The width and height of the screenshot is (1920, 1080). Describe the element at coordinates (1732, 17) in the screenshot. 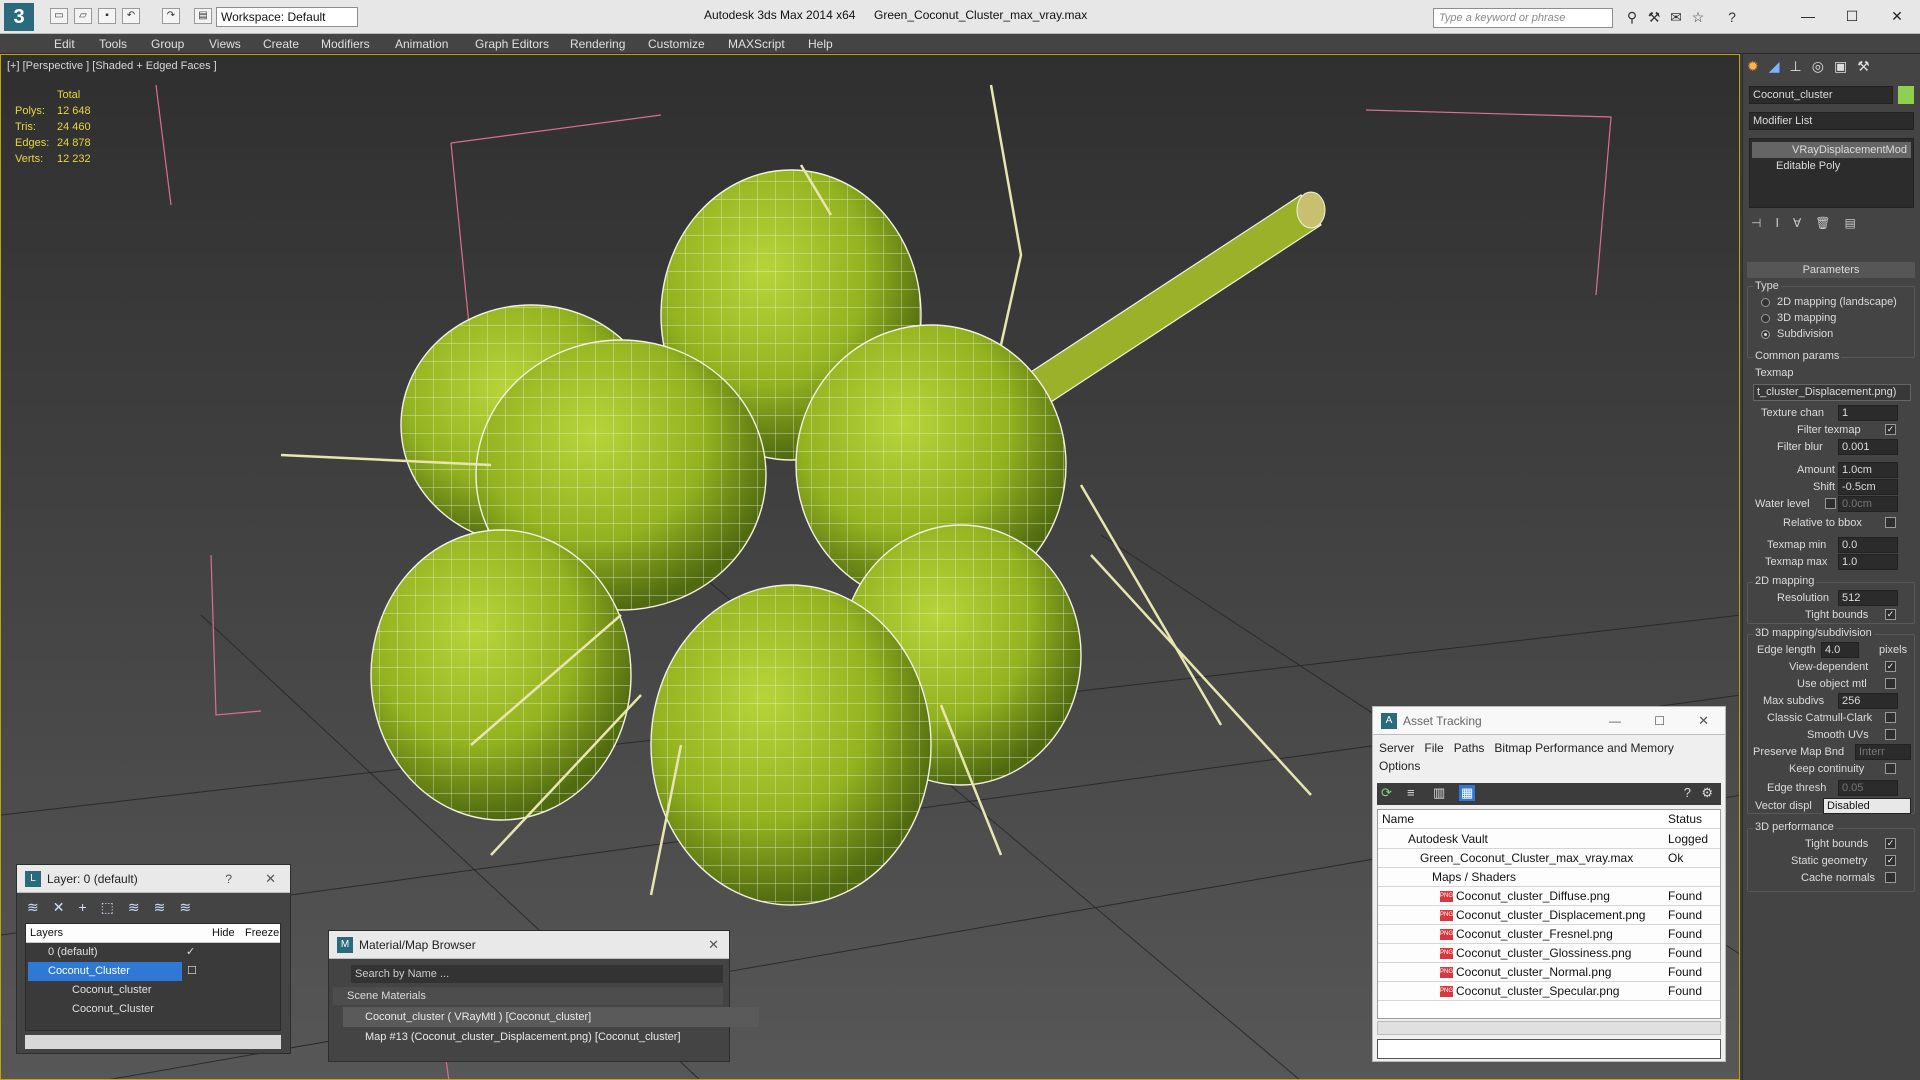

I see `help-icon: ?` at that location.